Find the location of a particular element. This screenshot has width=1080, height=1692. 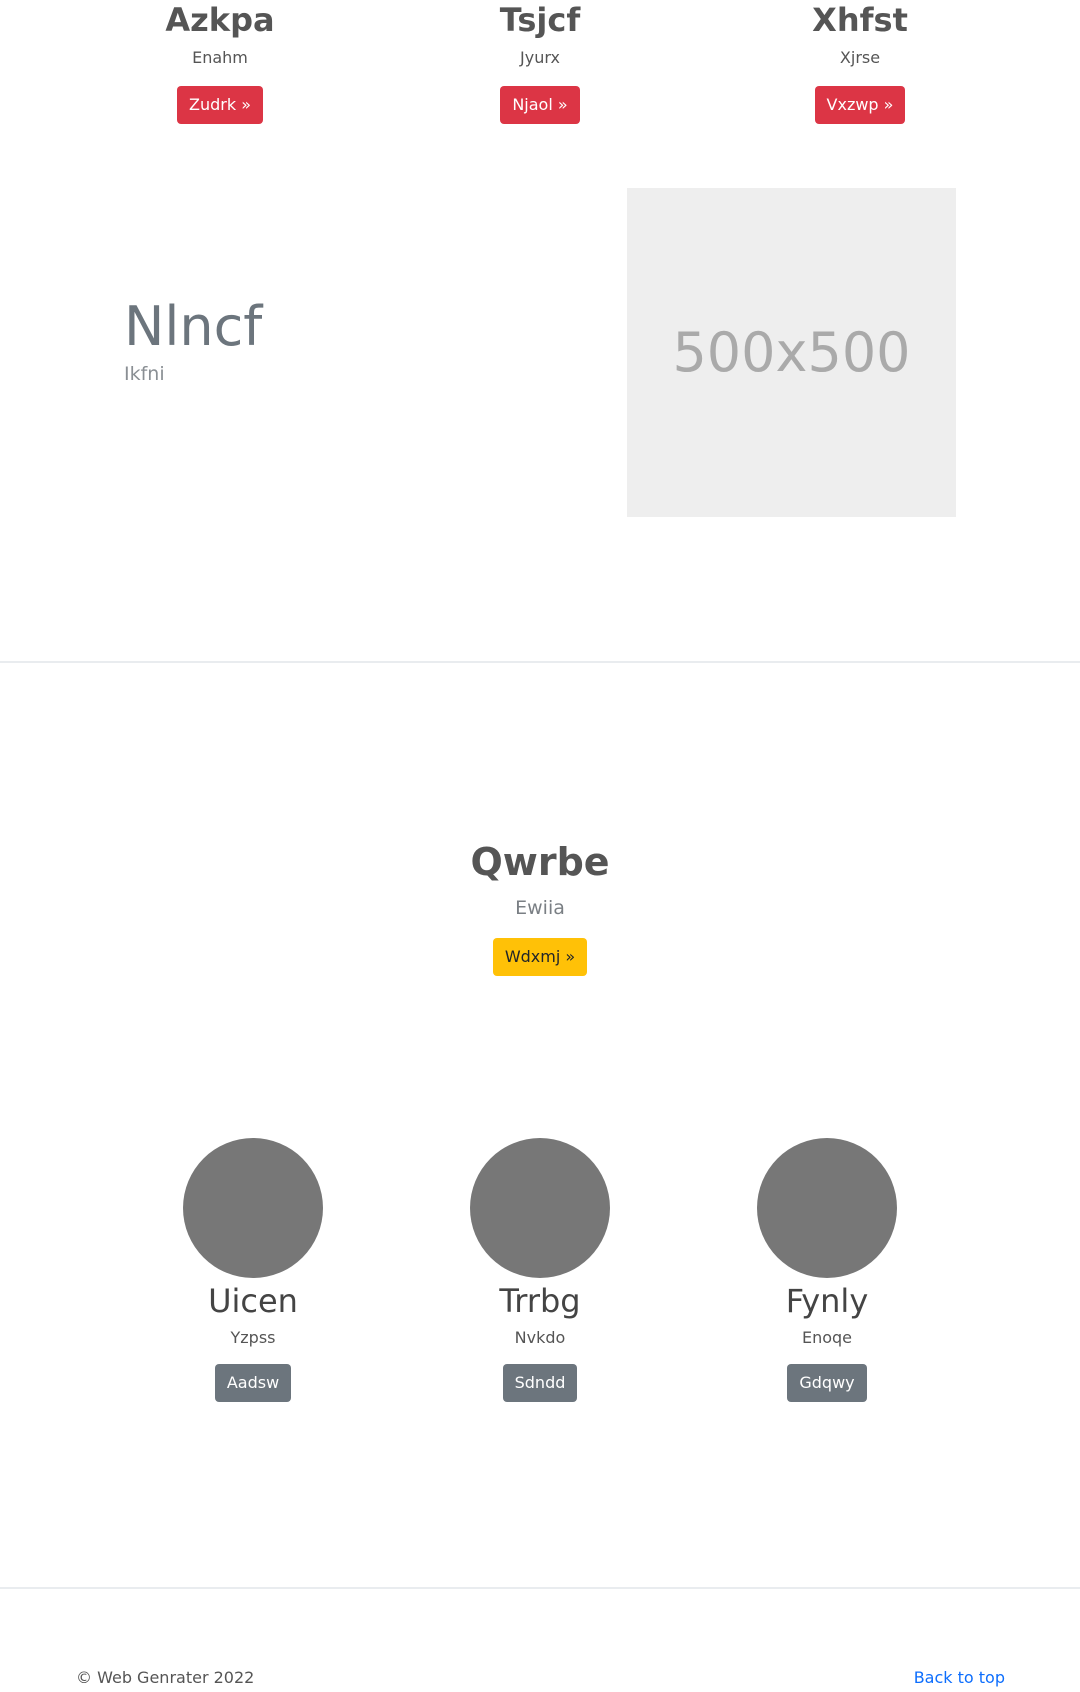

footer-divider is located at coordinates (540, 1588).